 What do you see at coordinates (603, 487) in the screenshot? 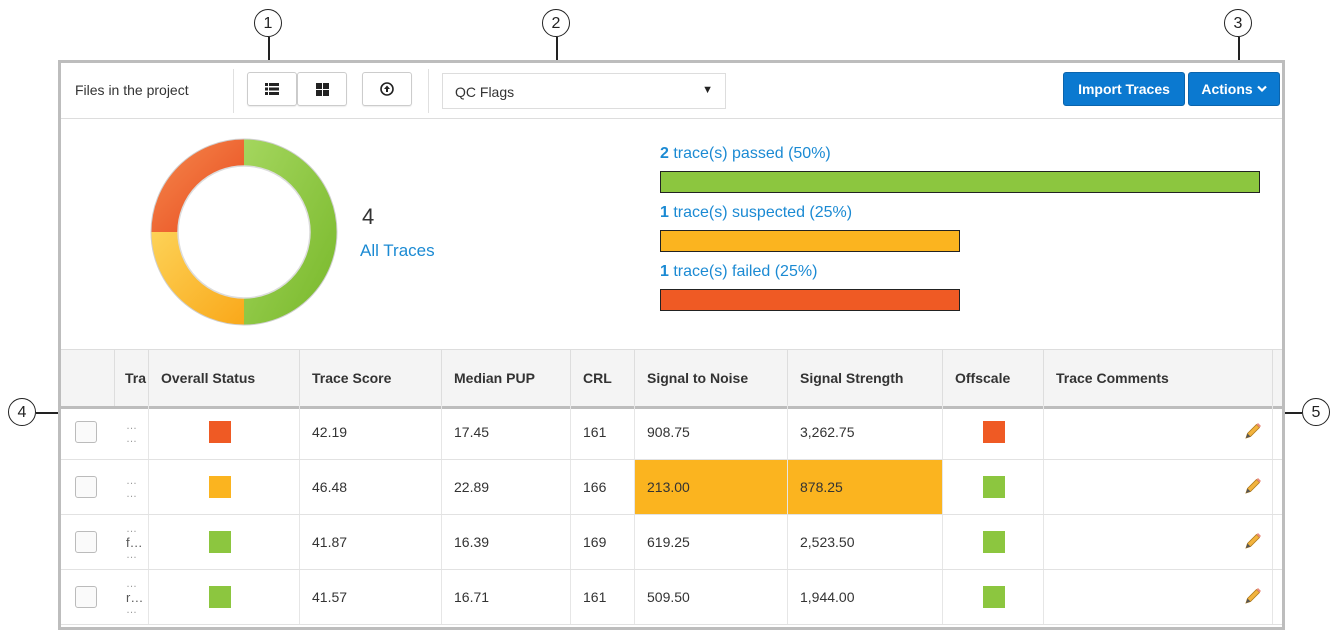
I see `cell-crl: 166` at bounding box center [603, 487].